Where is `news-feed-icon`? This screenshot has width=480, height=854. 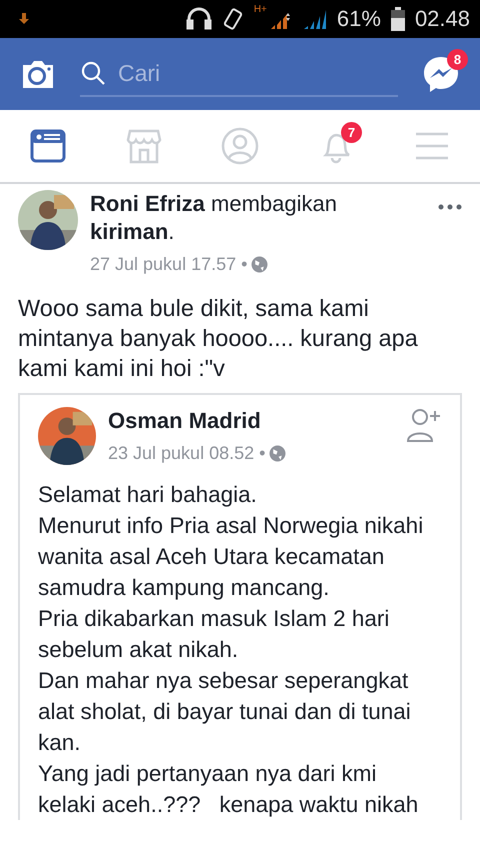
news-feed-icon is located at coordinates (48, 146).